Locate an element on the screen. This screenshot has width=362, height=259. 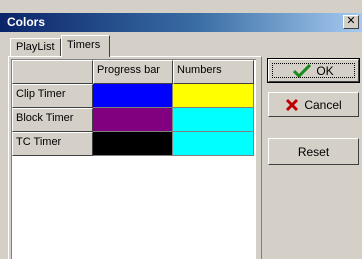
tab-label: PlayList is located at coordinates (35, 47).